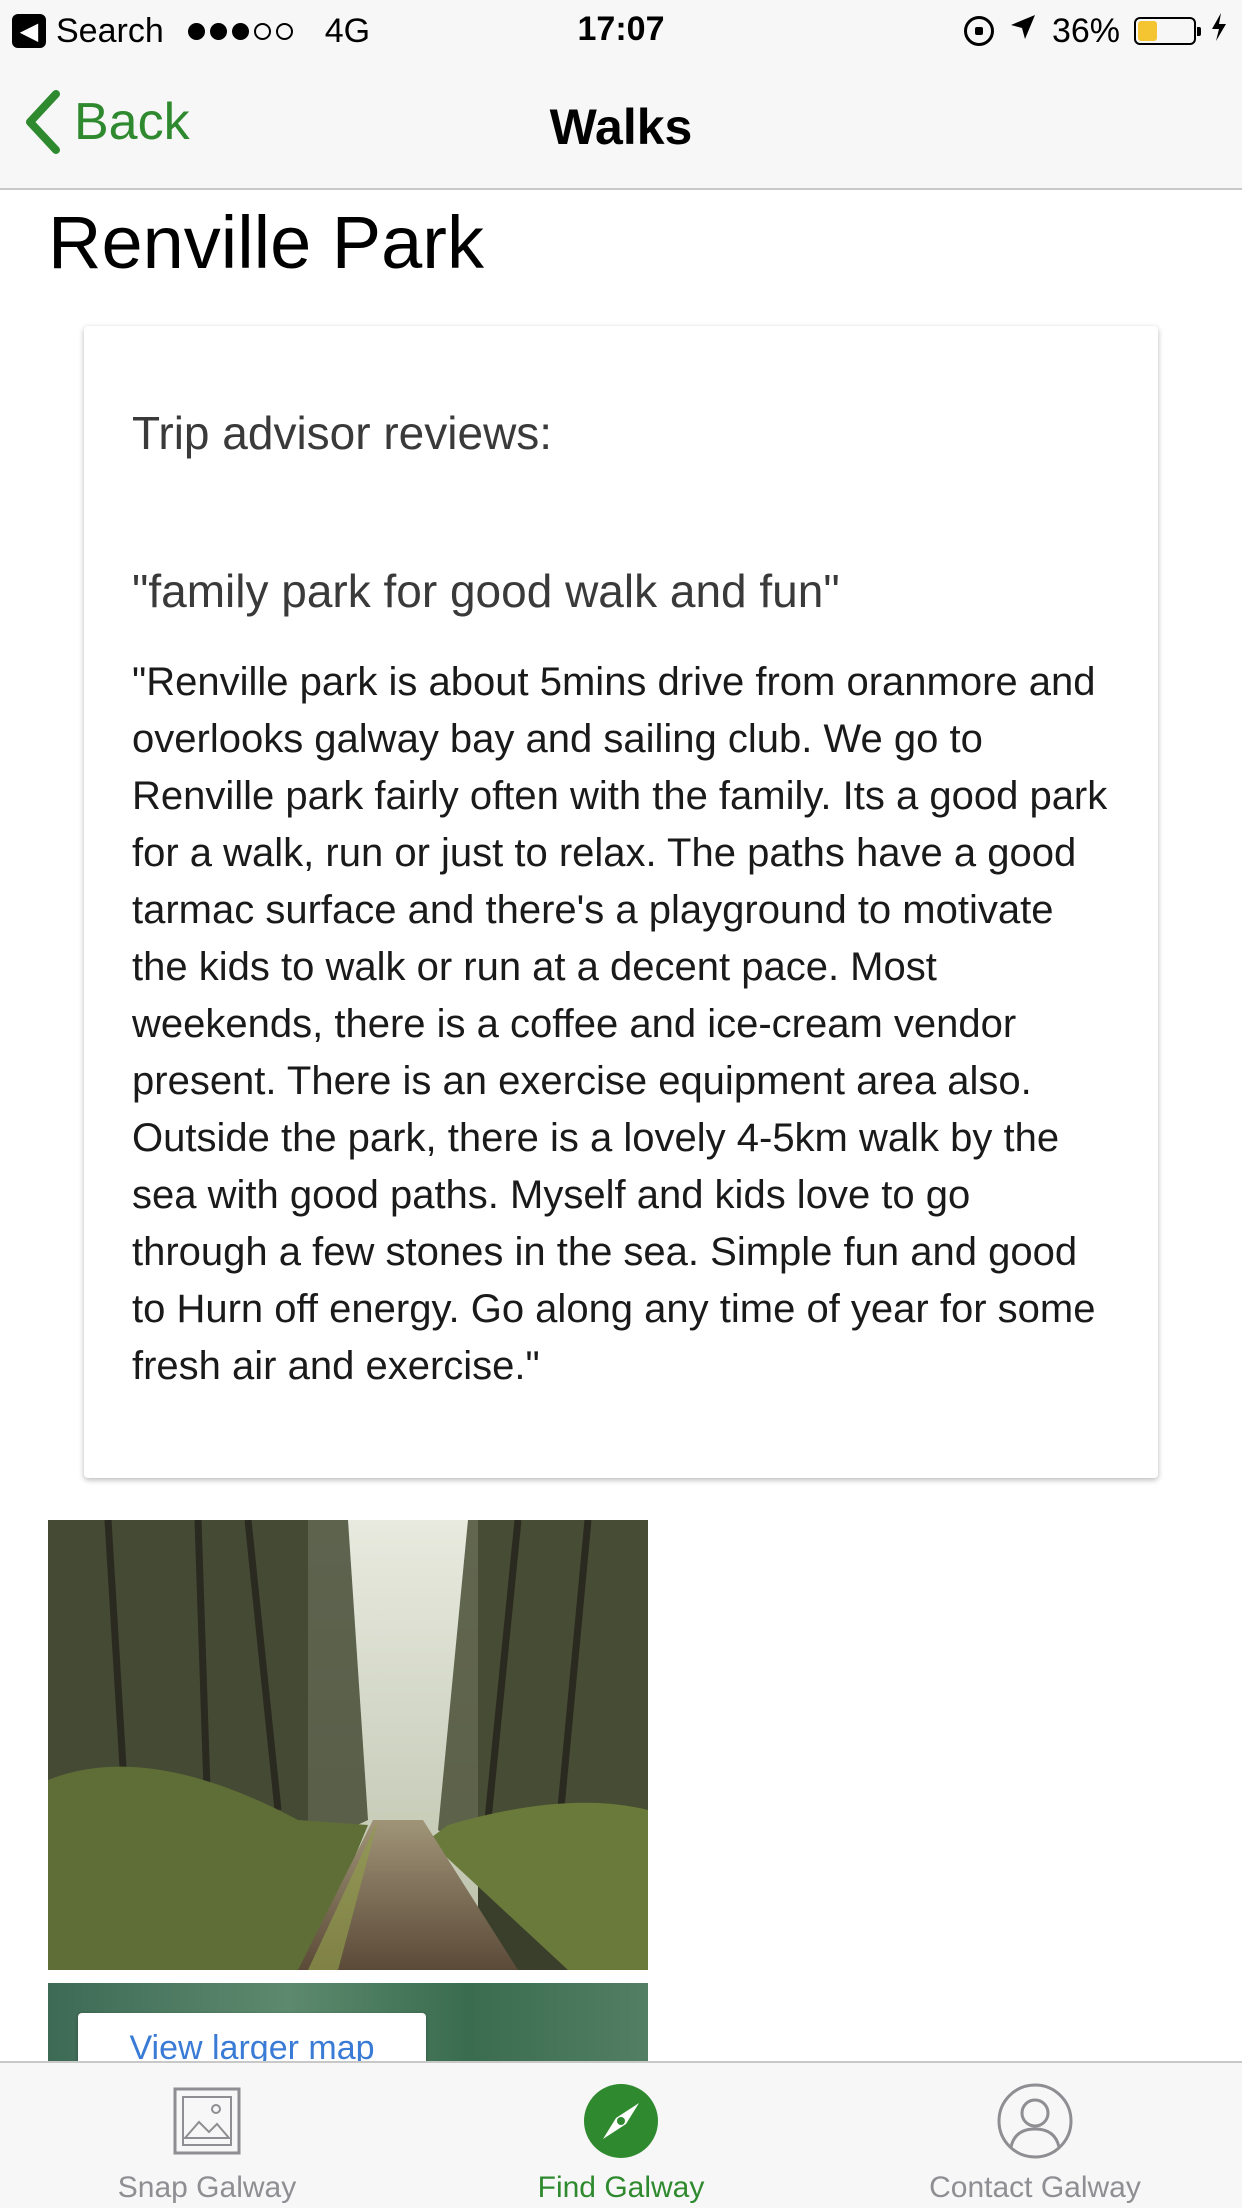 The width and height of the screenshot is (1242, 2210). I want to click on battery-fill, so click(1148, 31).